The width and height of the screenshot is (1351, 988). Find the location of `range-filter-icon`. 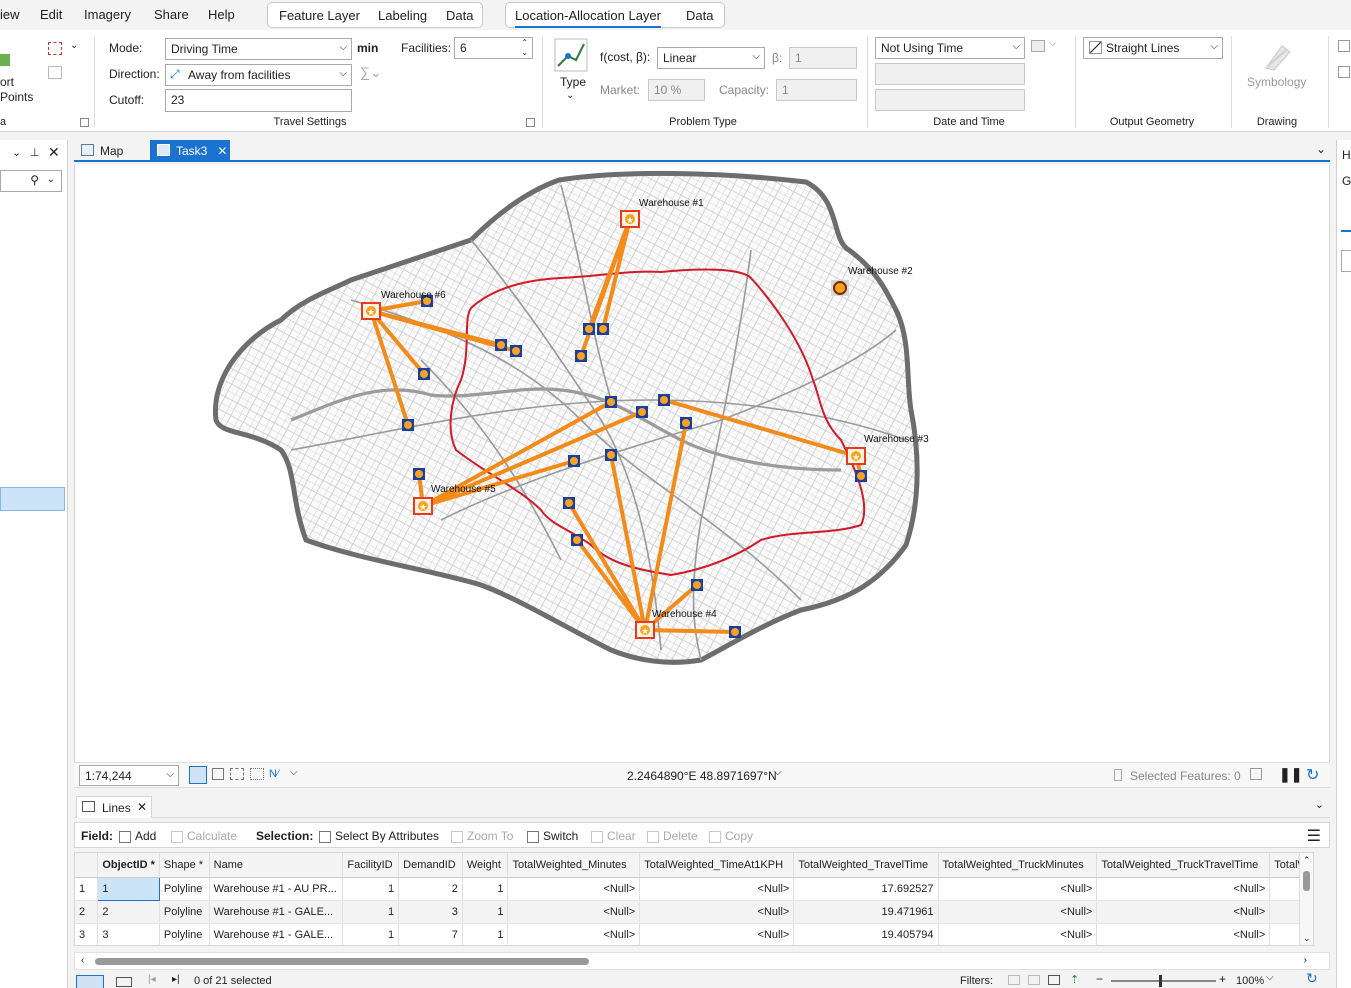

range-filter-icon is located at coordinates (1034, 980).